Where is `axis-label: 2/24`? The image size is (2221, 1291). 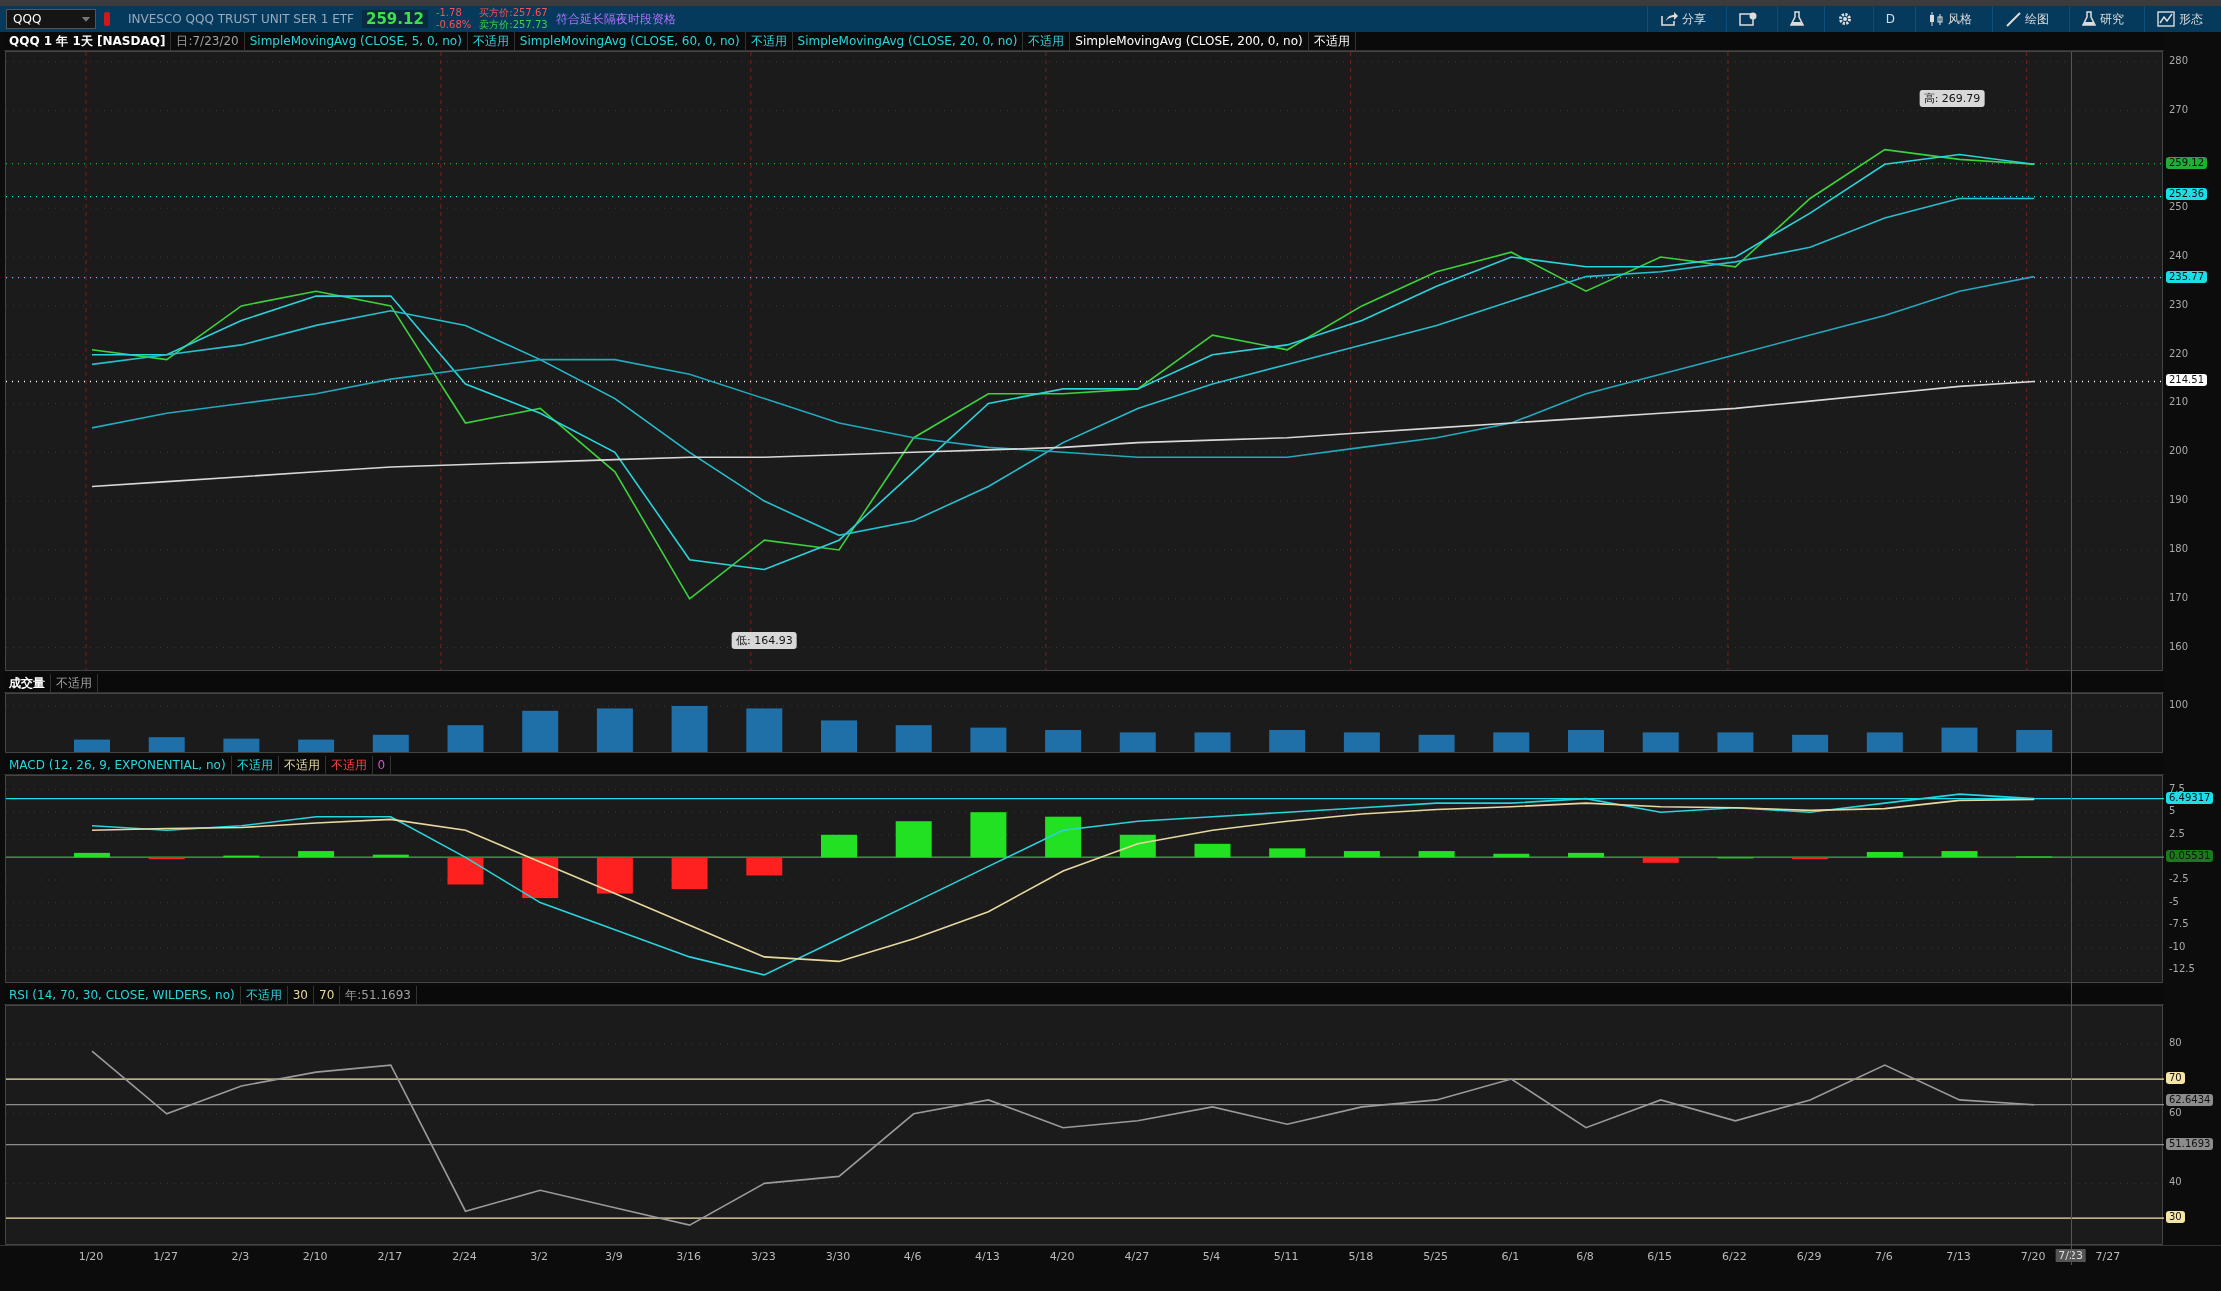
axis-label: 2/24 is located at coordinates (464, 1256).